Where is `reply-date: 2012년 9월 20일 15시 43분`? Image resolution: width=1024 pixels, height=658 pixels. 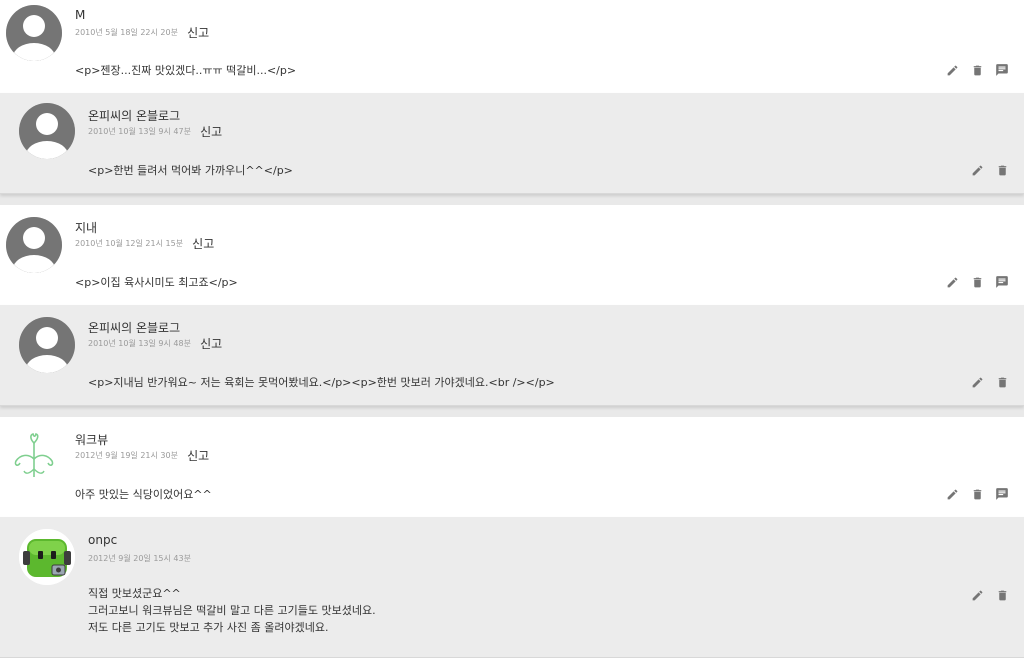 reply-date: 2012년 9월 20일 15시 43분 is located at coordinates (139, 558).